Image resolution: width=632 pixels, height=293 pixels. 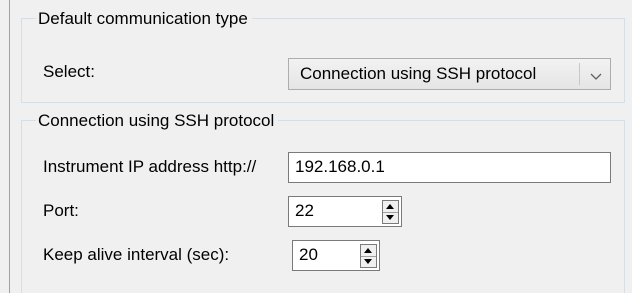 I want to click on port-label: Port:, so click(x=61, y=210).